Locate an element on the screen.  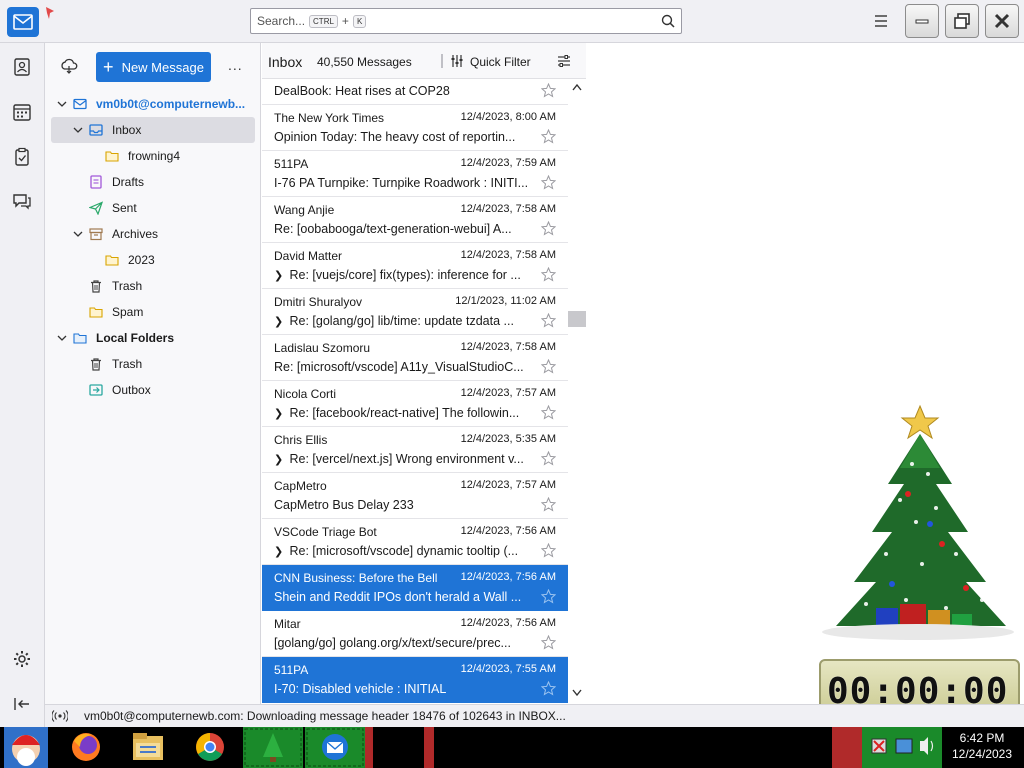
folder-frowning4: frowning4 is located at coordinates (153, 156).